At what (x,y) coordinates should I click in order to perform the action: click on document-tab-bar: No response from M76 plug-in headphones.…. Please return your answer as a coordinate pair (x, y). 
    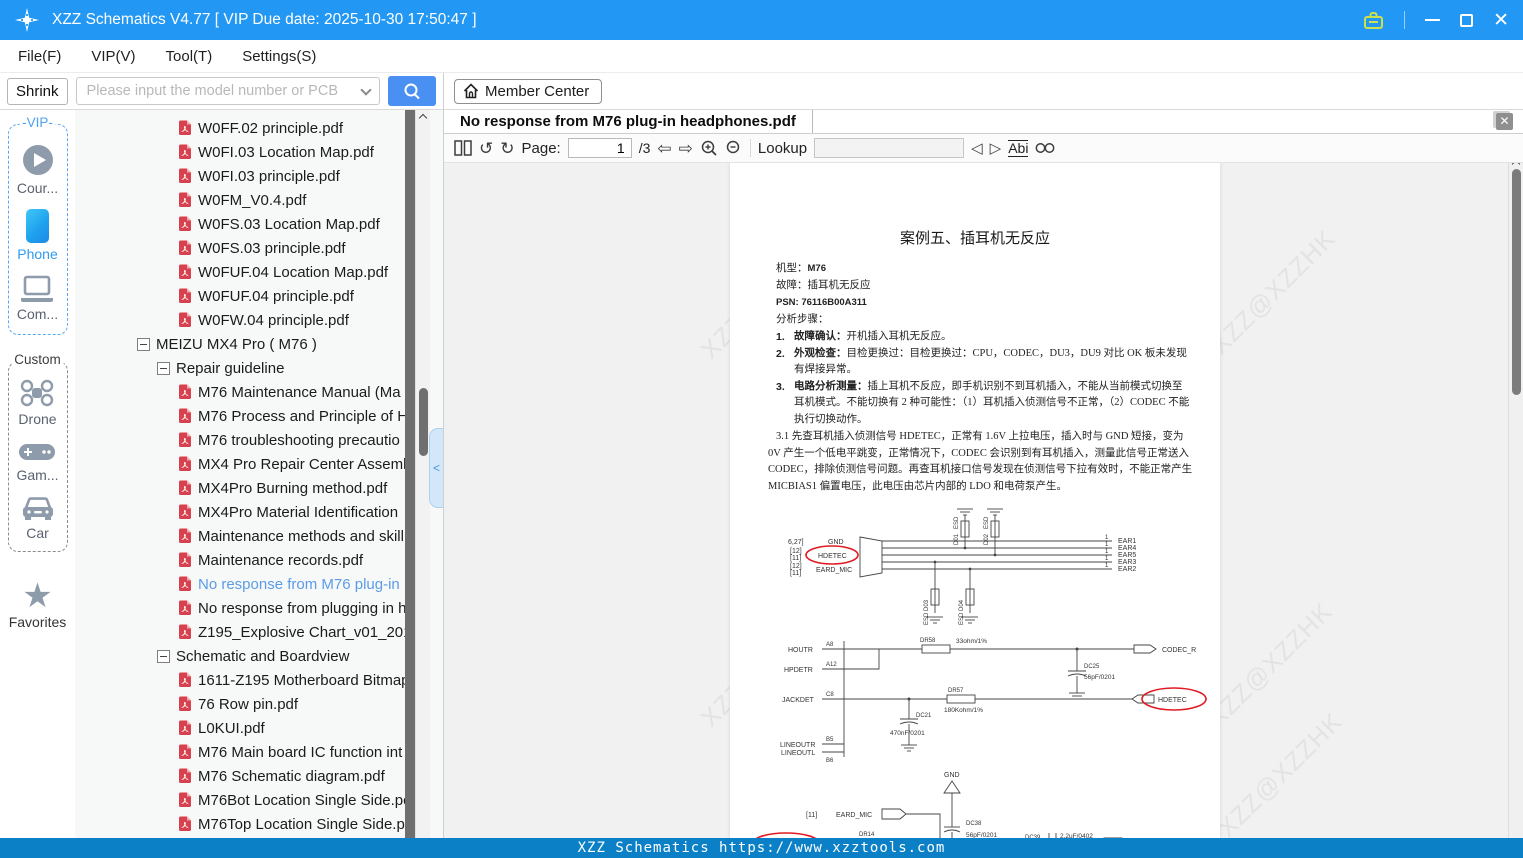
    Looking at the image, I should click on (983, 122).